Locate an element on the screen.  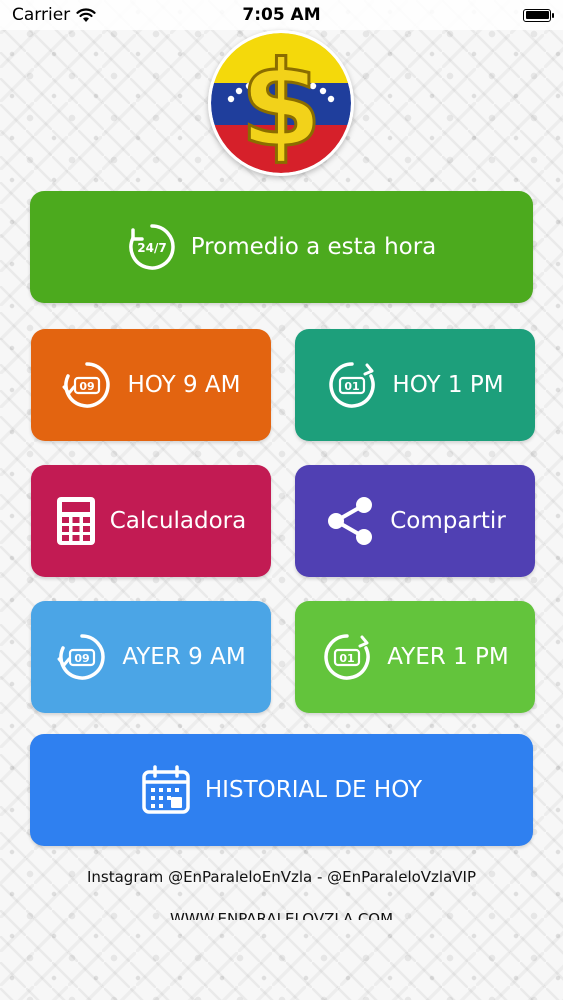
app-logo: $ is located at coordinates (281, 103).